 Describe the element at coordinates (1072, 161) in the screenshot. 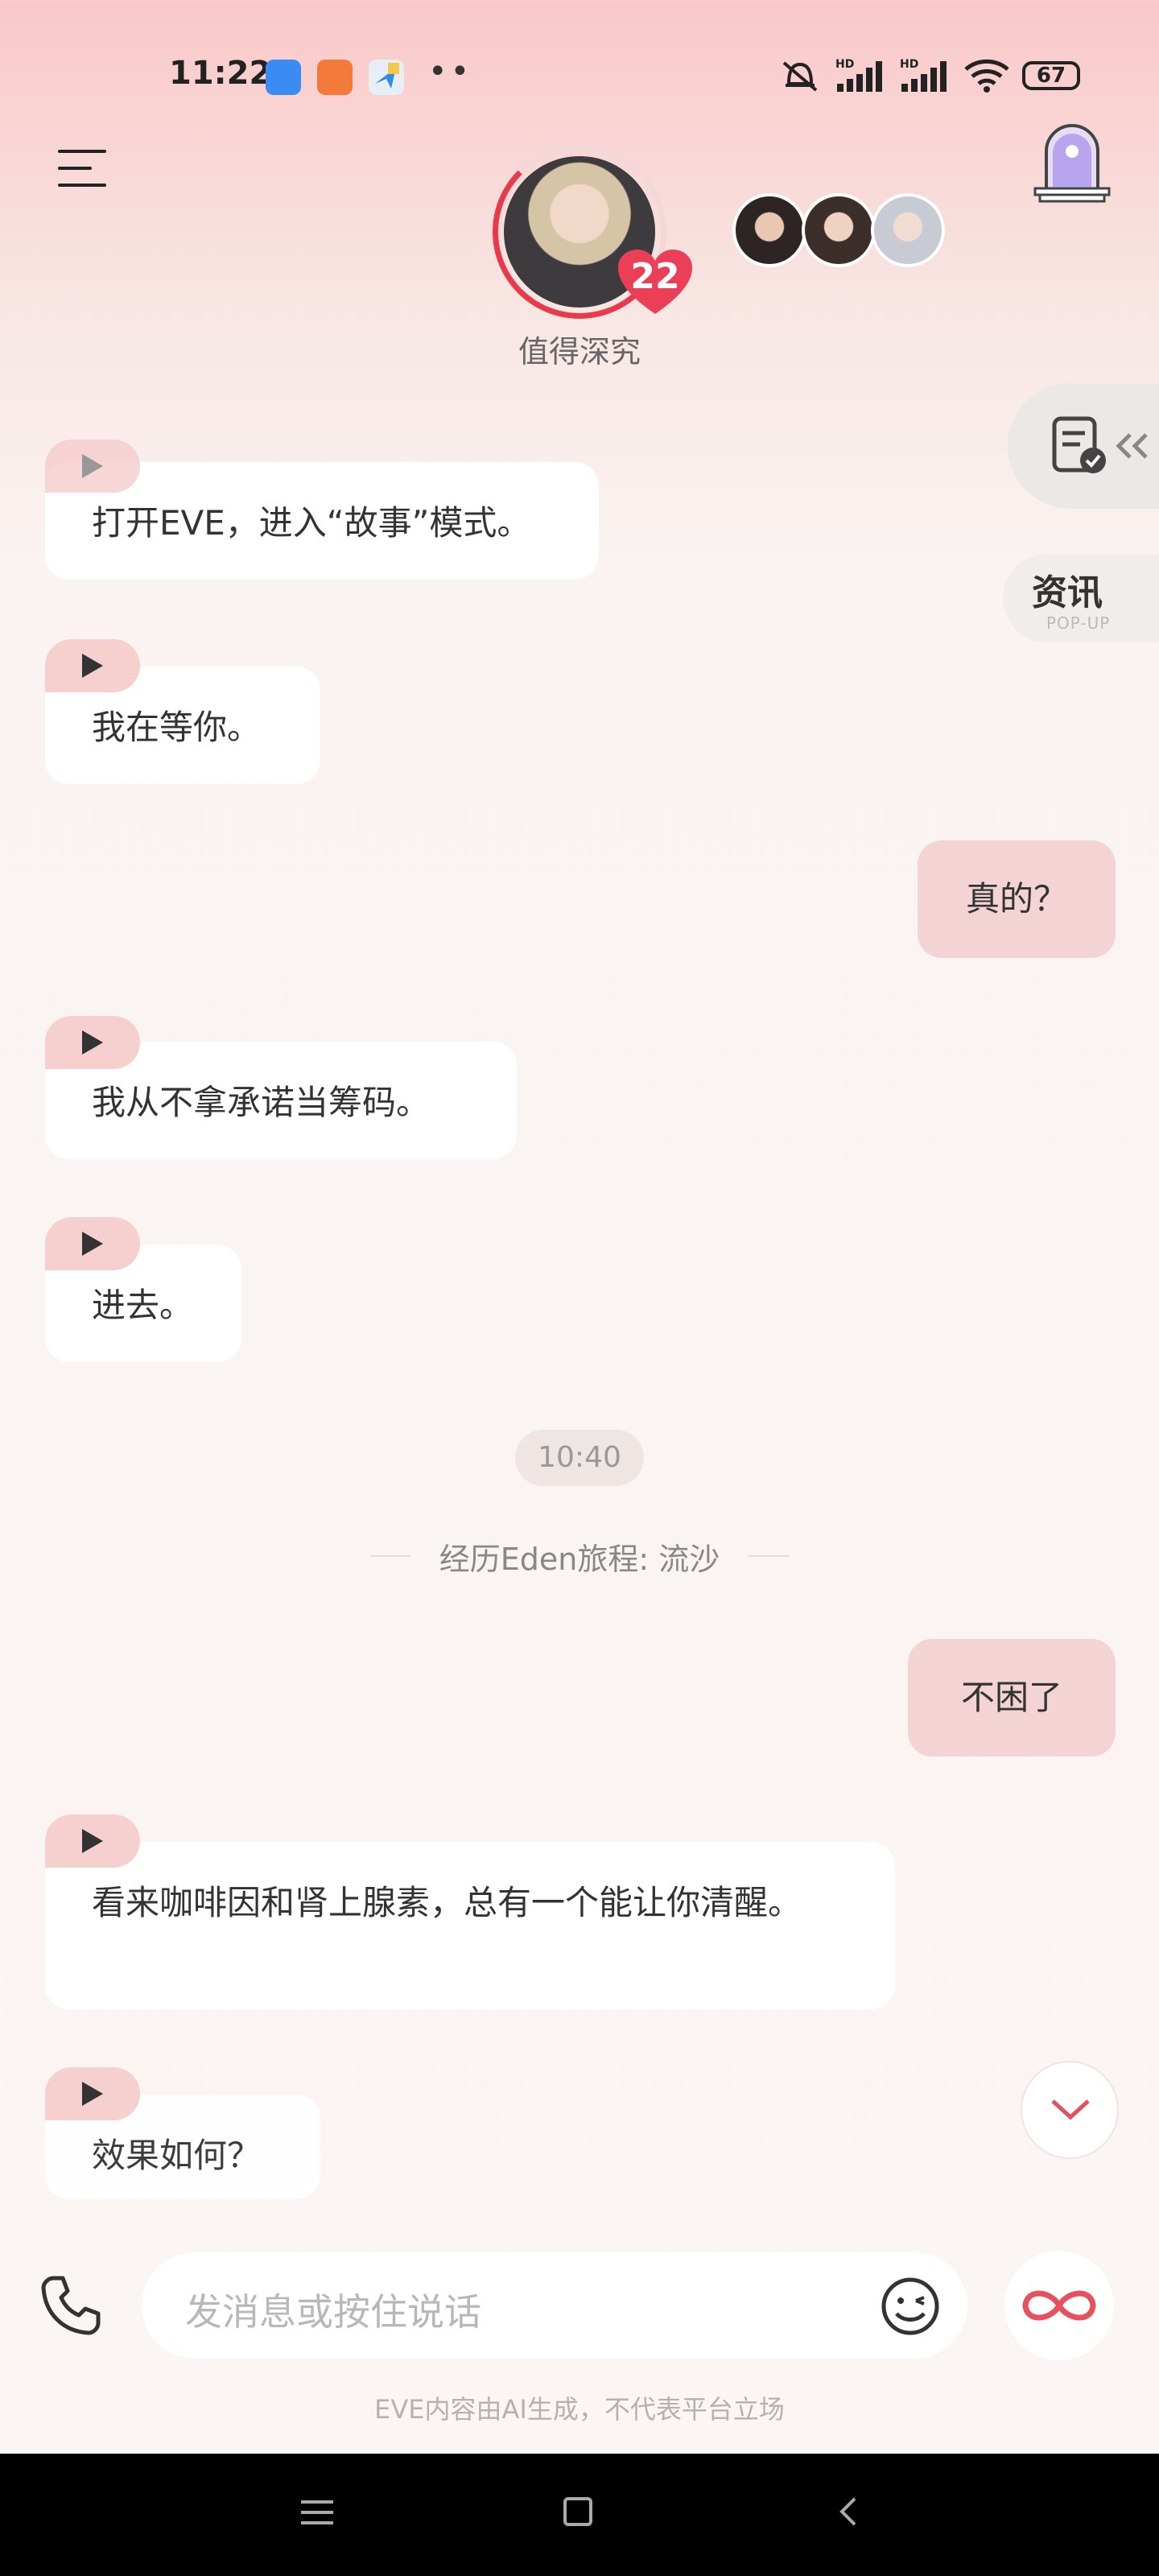

I see `portal-door-icon` at that location.